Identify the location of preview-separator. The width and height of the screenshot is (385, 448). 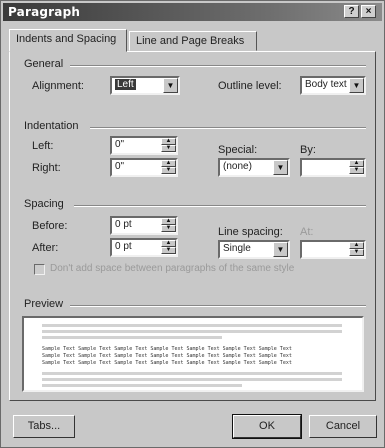
(218, 306).